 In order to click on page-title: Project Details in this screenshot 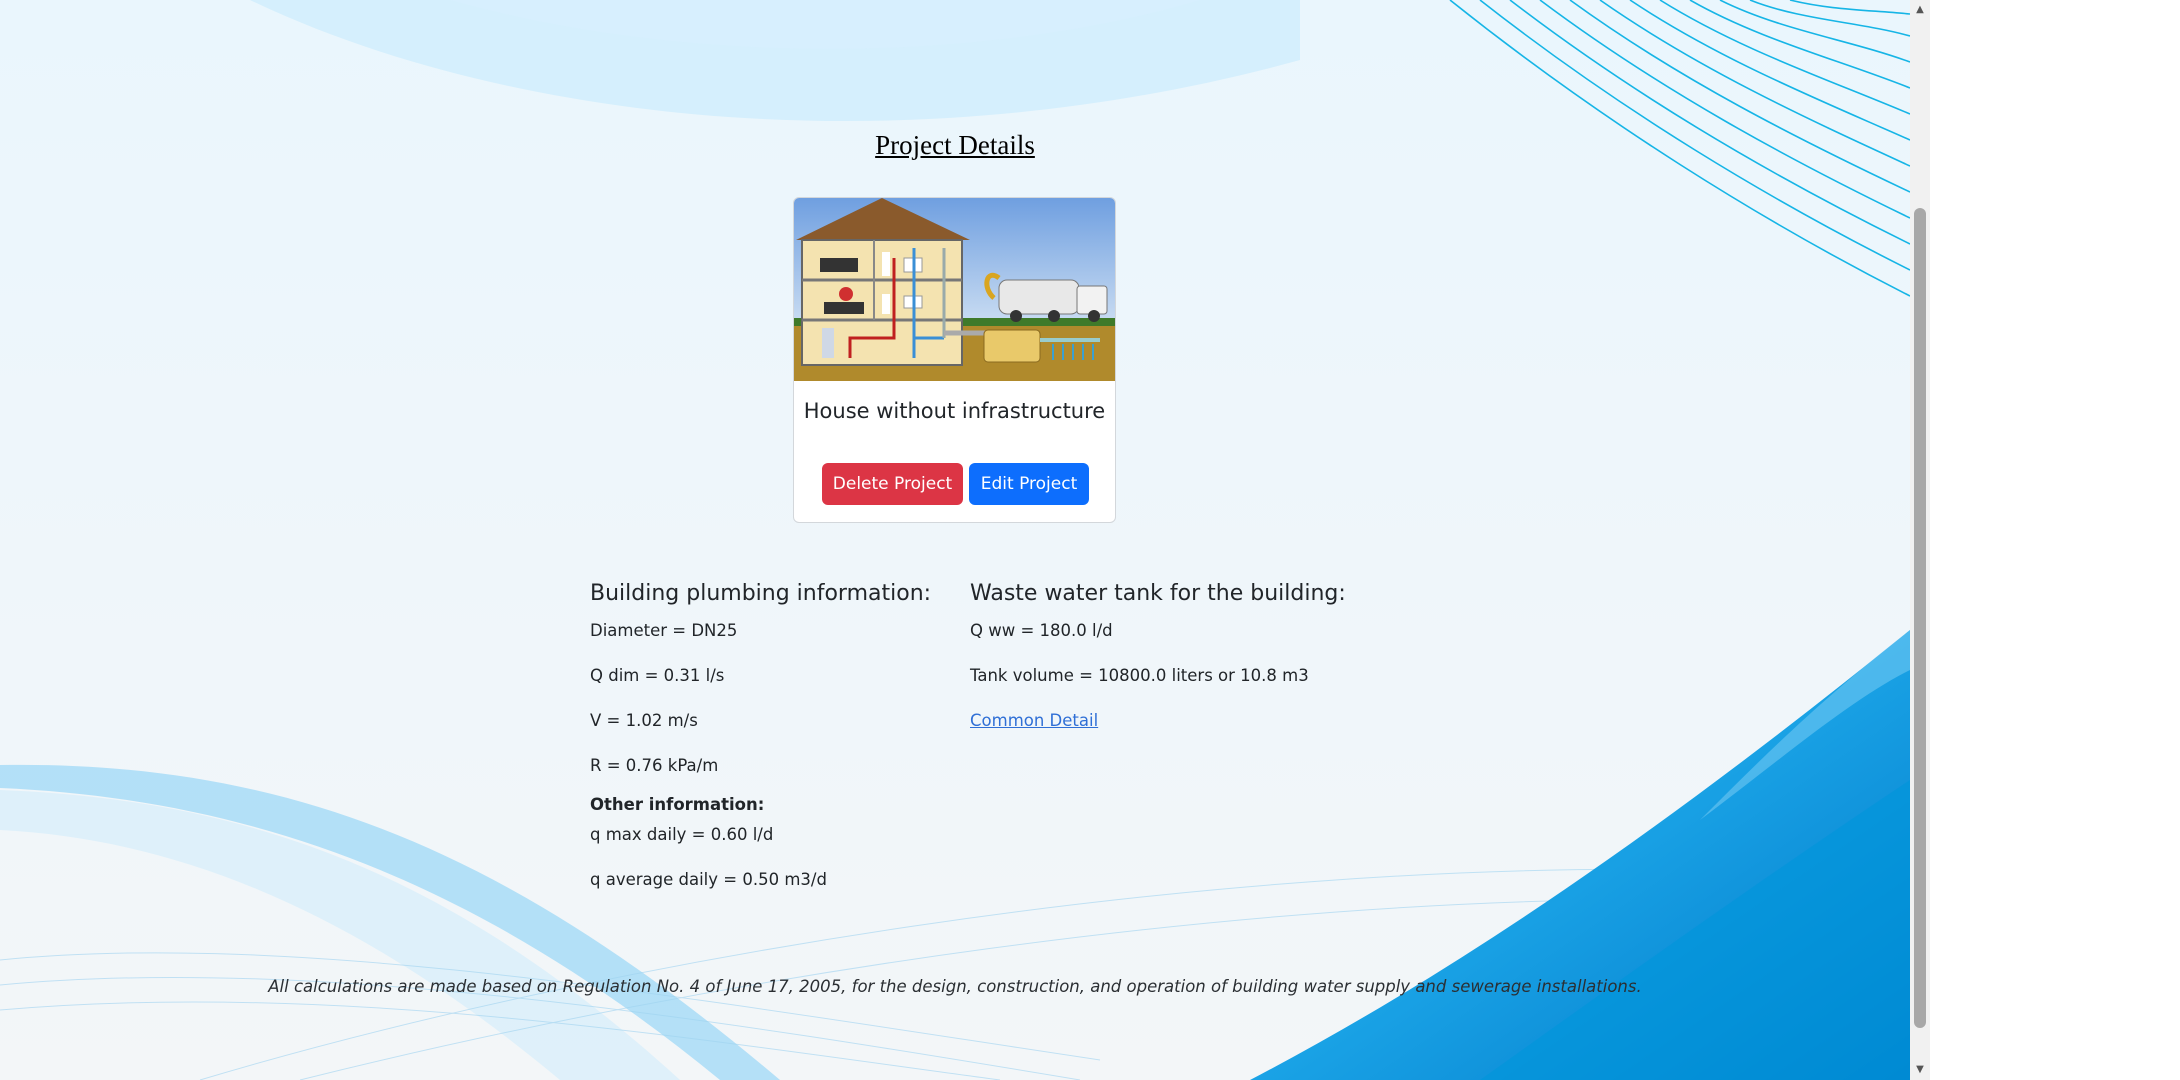, I will do `click(955, 145)`.